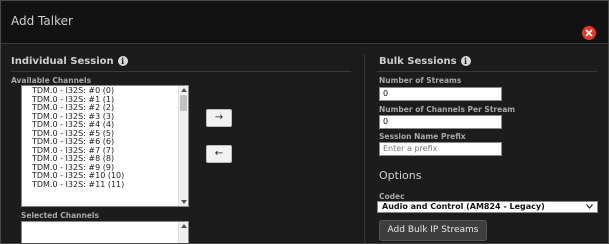 The image size is (609, 244). I want to click on channels-per-stream-label: Number of Channels Per Stream, so click(447, 109).